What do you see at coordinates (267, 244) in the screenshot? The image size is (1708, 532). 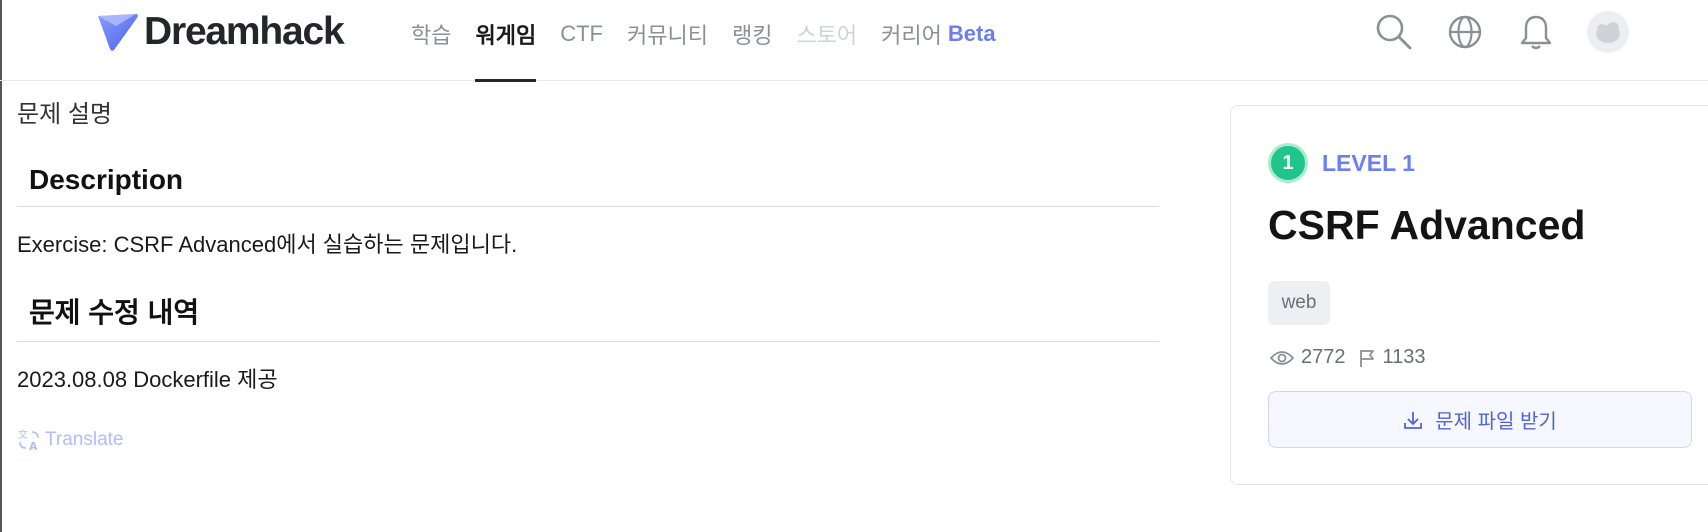 I see `description-text: Exercise: CSRF Advanced에서 실습하는 문제입니다.` at bounding box center [267, 244].